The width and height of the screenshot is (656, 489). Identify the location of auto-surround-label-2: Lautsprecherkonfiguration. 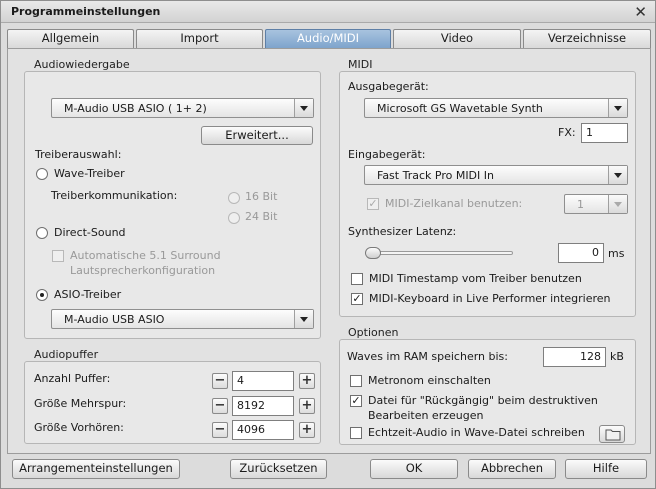
(143, 270).